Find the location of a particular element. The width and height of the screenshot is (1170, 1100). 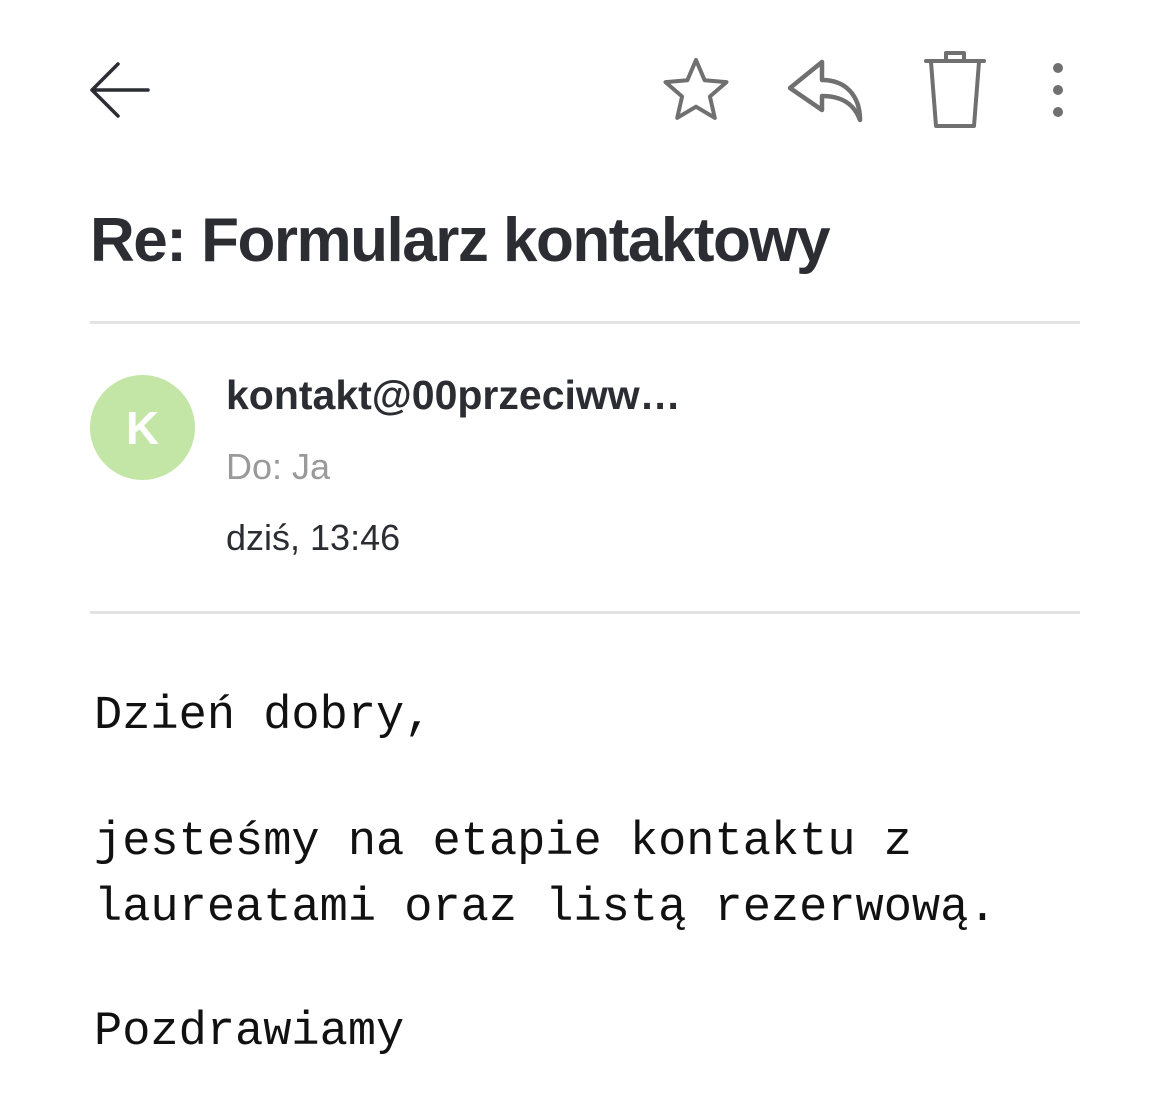

body-divider is located at coordinates (585, 612).